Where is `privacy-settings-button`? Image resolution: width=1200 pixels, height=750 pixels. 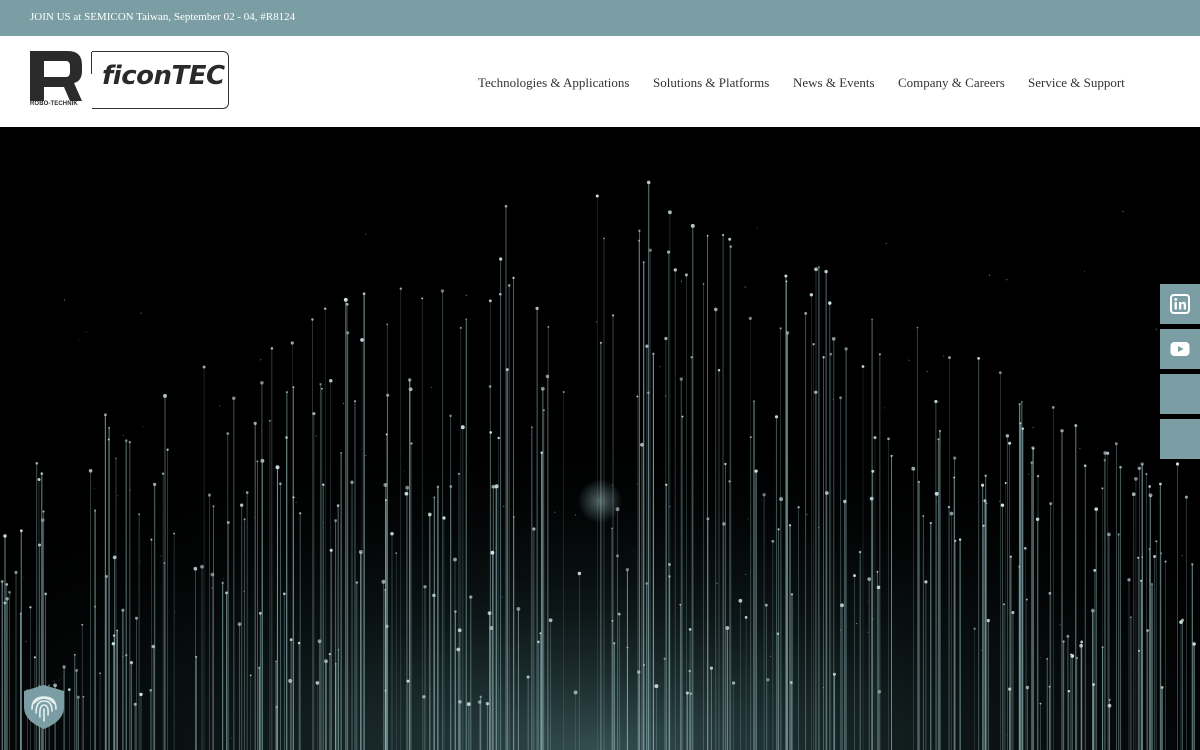 privacy-settings-button is located at coordinates (44, 707).